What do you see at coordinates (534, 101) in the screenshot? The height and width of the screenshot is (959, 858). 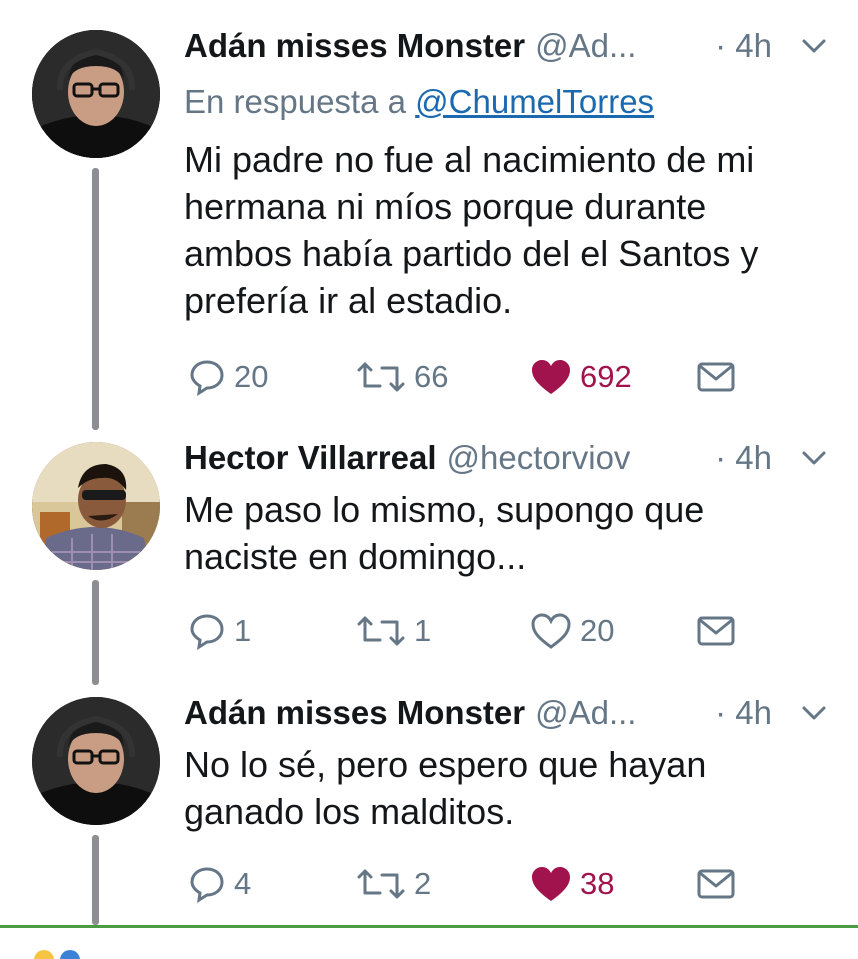 I see `mention-link: @ChumelTorres` at bounding box center [534, 101].